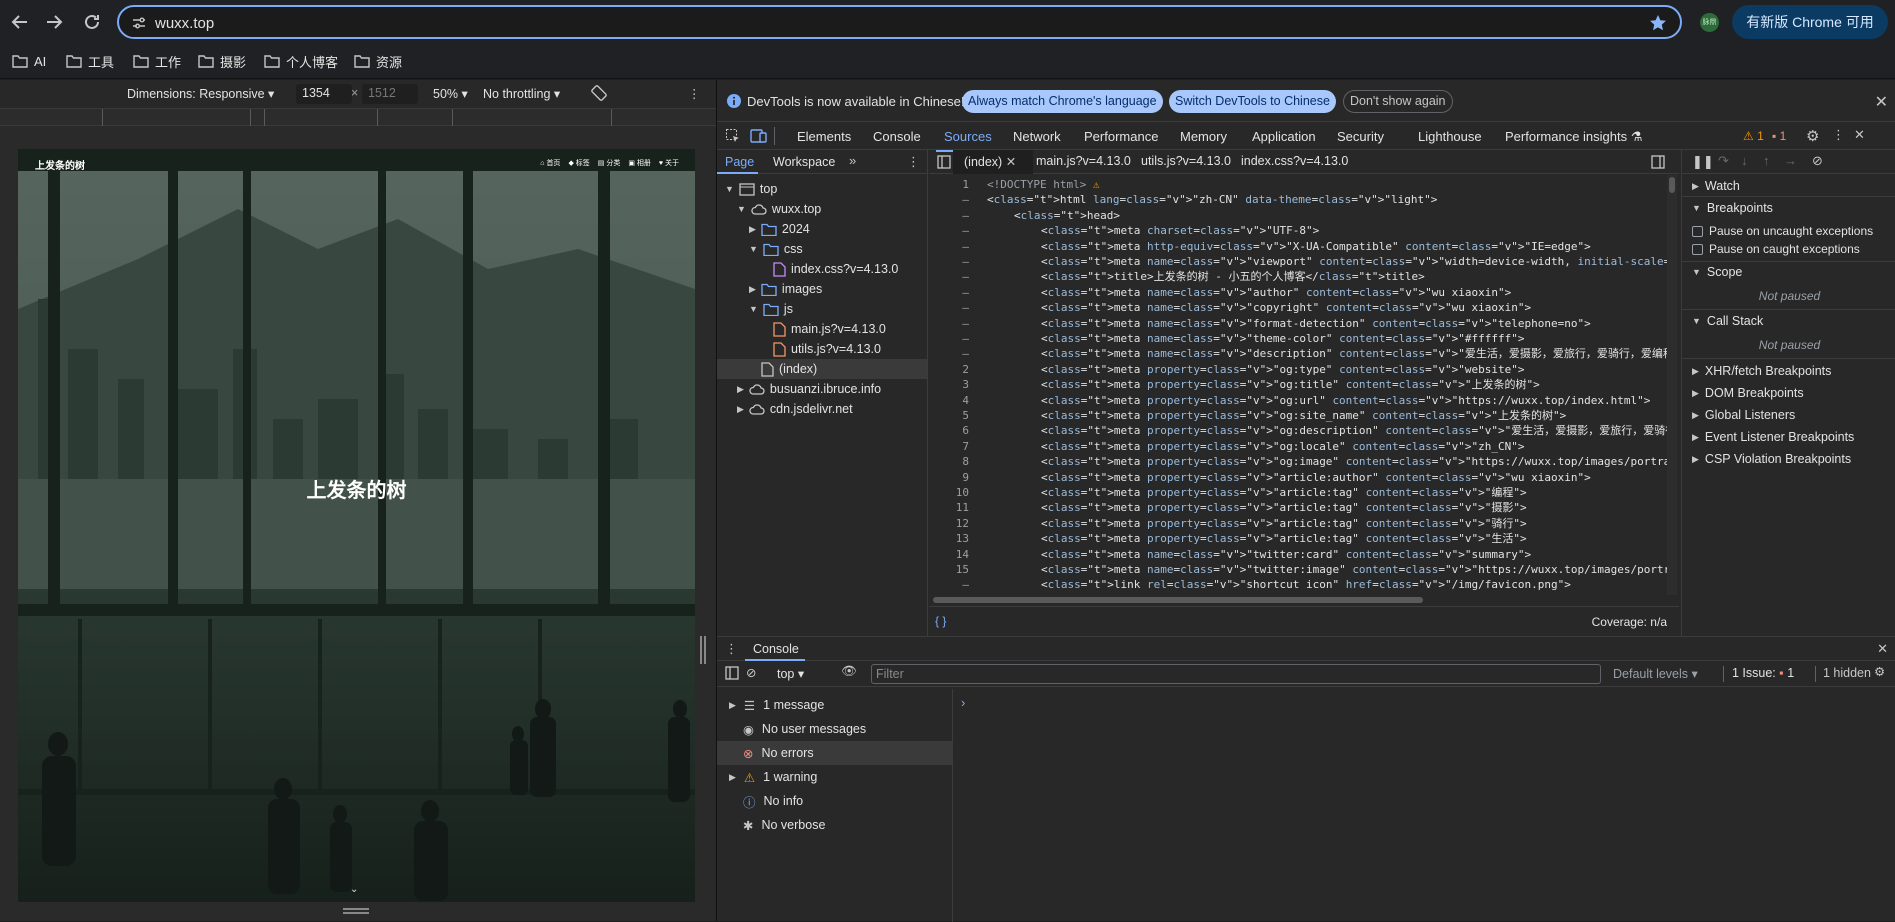 The image size is (1895, 922). Describe the element at coordinates (1062, 101) in the screenshot. I see `match-language-button: Always match Chrome's language` at that location.